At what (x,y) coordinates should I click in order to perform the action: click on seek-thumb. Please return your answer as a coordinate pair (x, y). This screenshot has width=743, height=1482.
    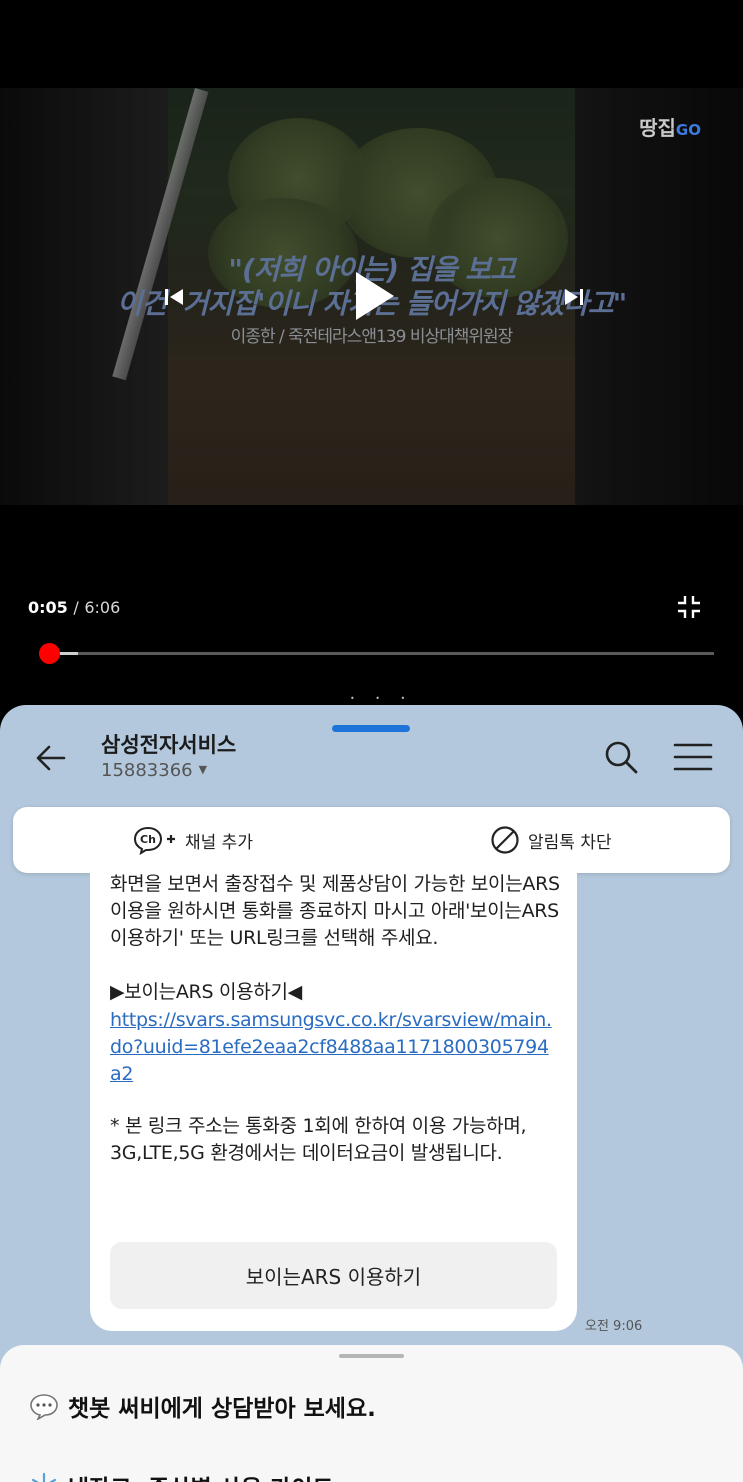
    Looking at the image, I should click on (49, 653).